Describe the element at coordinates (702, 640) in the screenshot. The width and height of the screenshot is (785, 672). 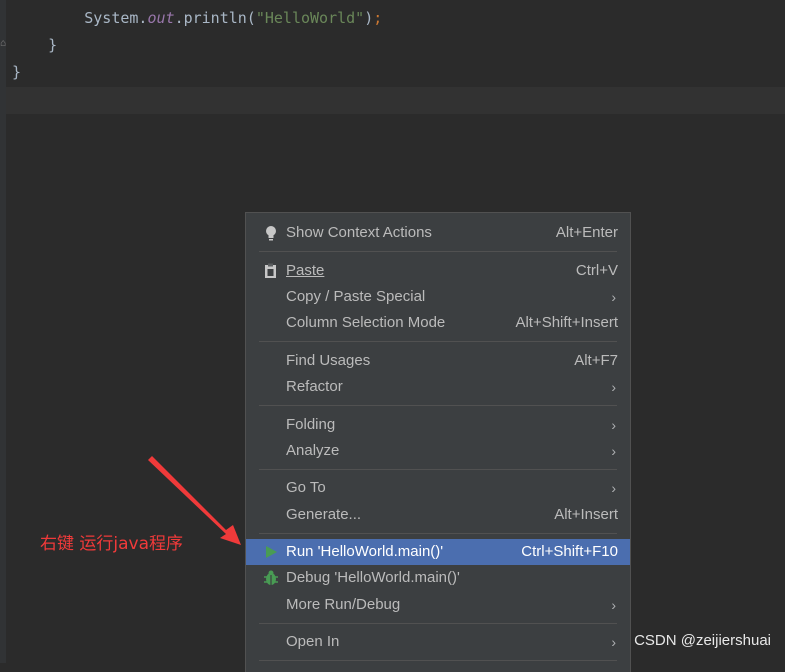
I see `watermark: CSDN @zeijiershuai` at that location.